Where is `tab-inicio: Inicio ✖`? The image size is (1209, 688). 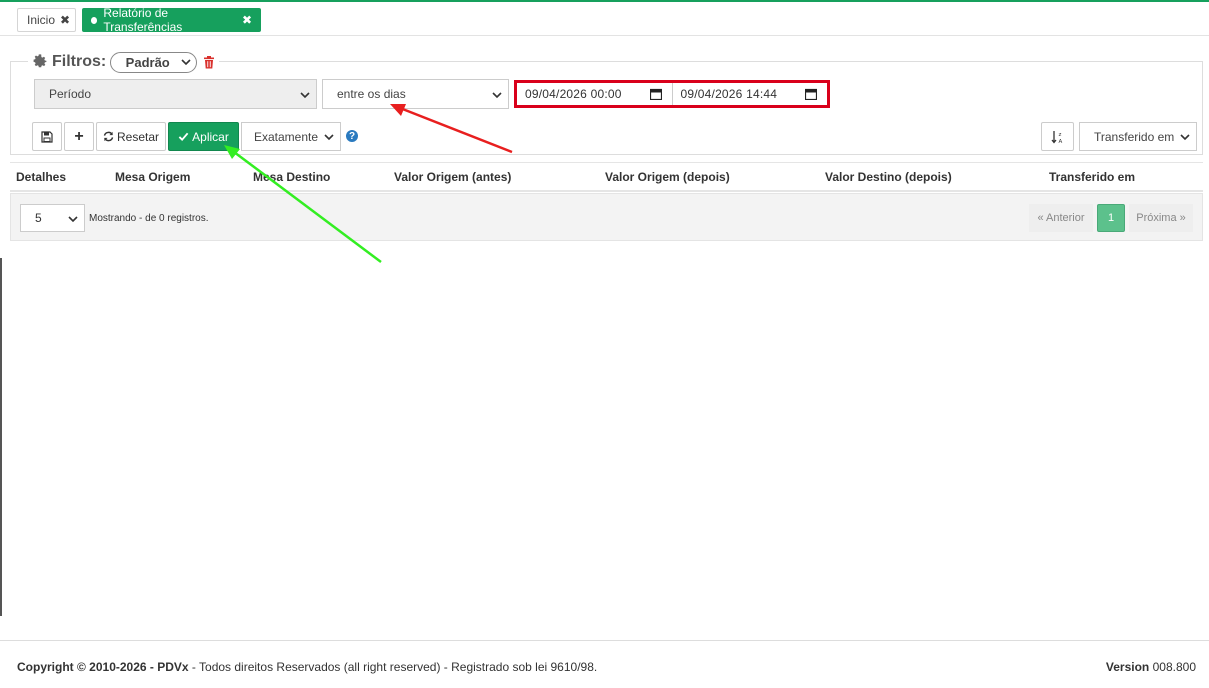
tab-inicio: Inicio ✖ is located at coordinates (46, 20).